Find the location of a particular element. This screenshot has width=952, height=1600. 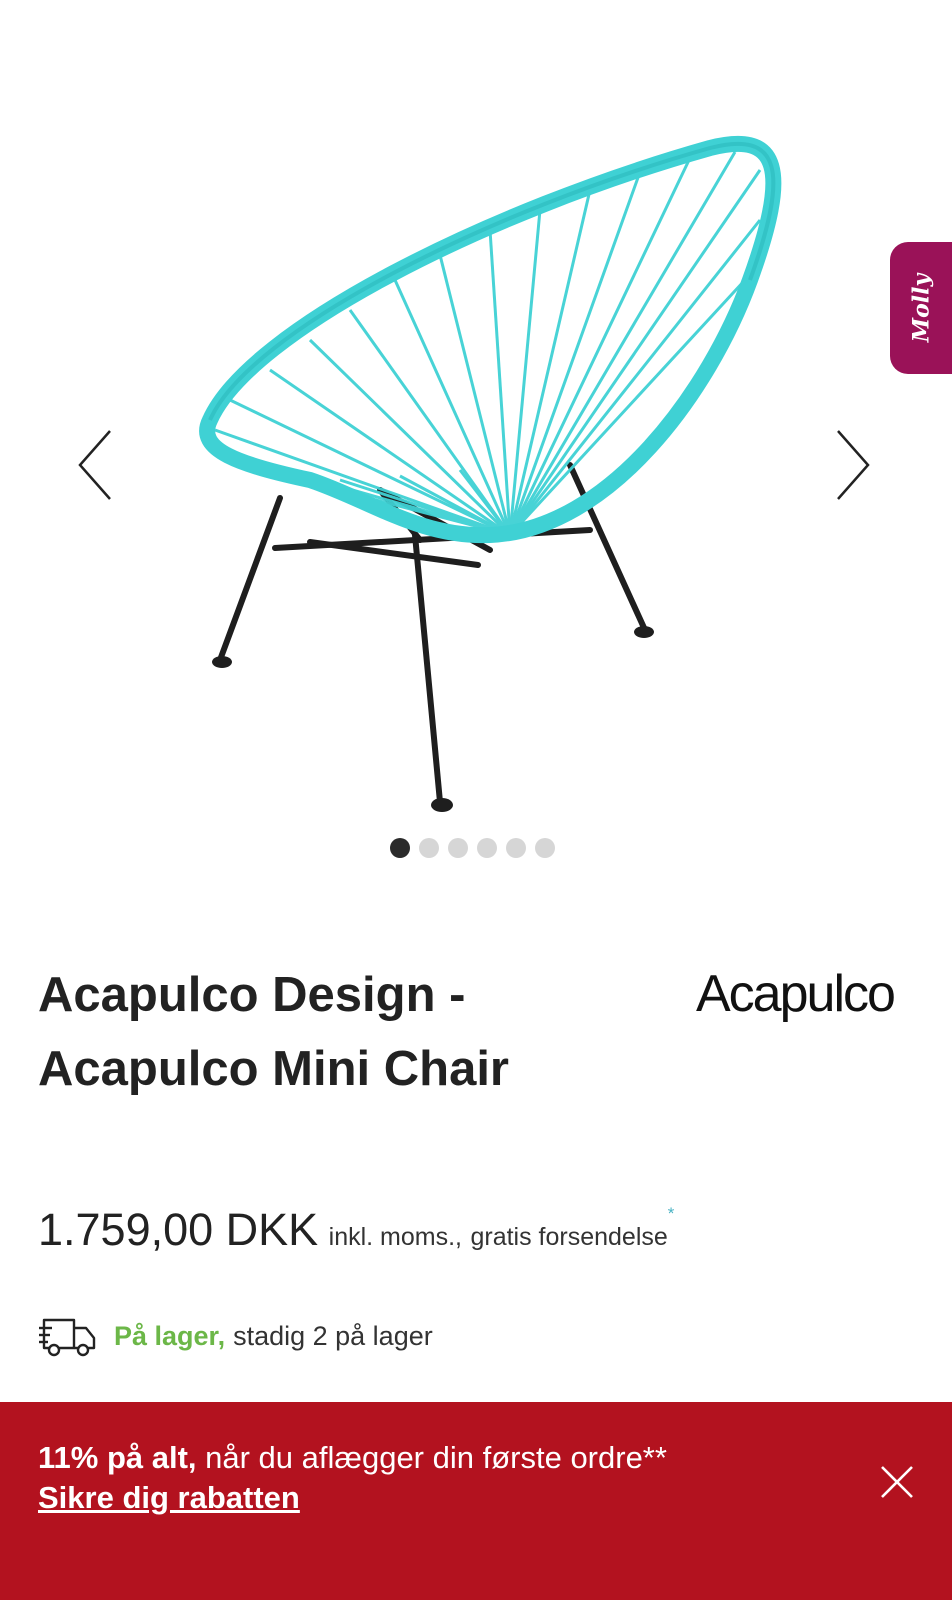

product-title-line2: Acapulco Mini Chair is located at coordinates (274, 1069).